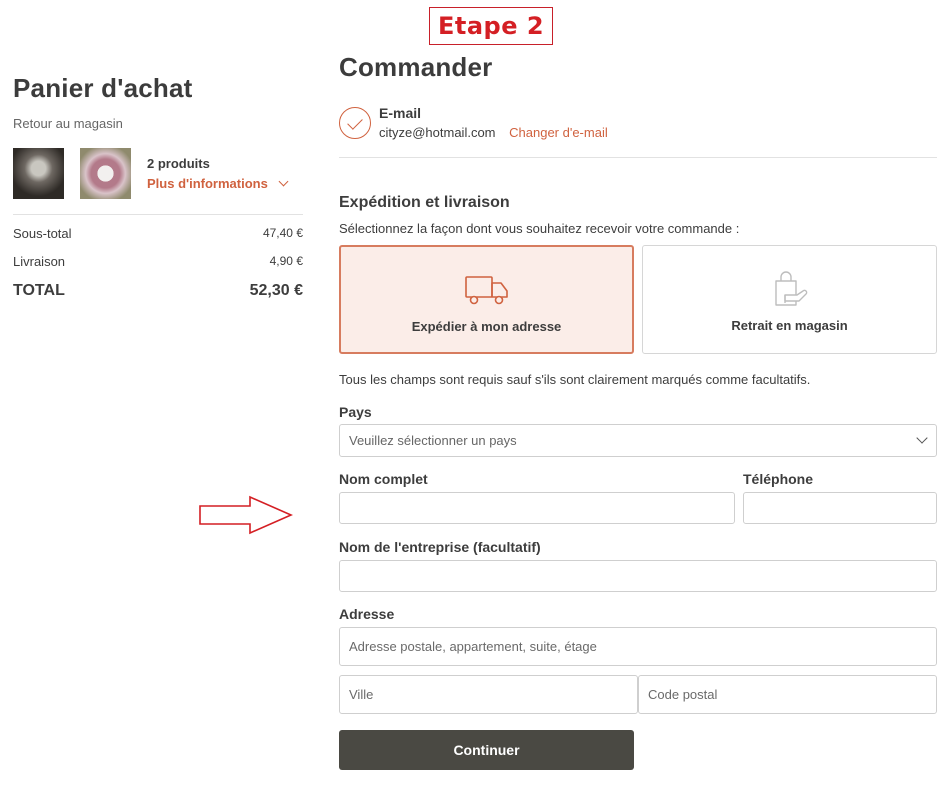  I want to click on phone-input, so click(840, 508).